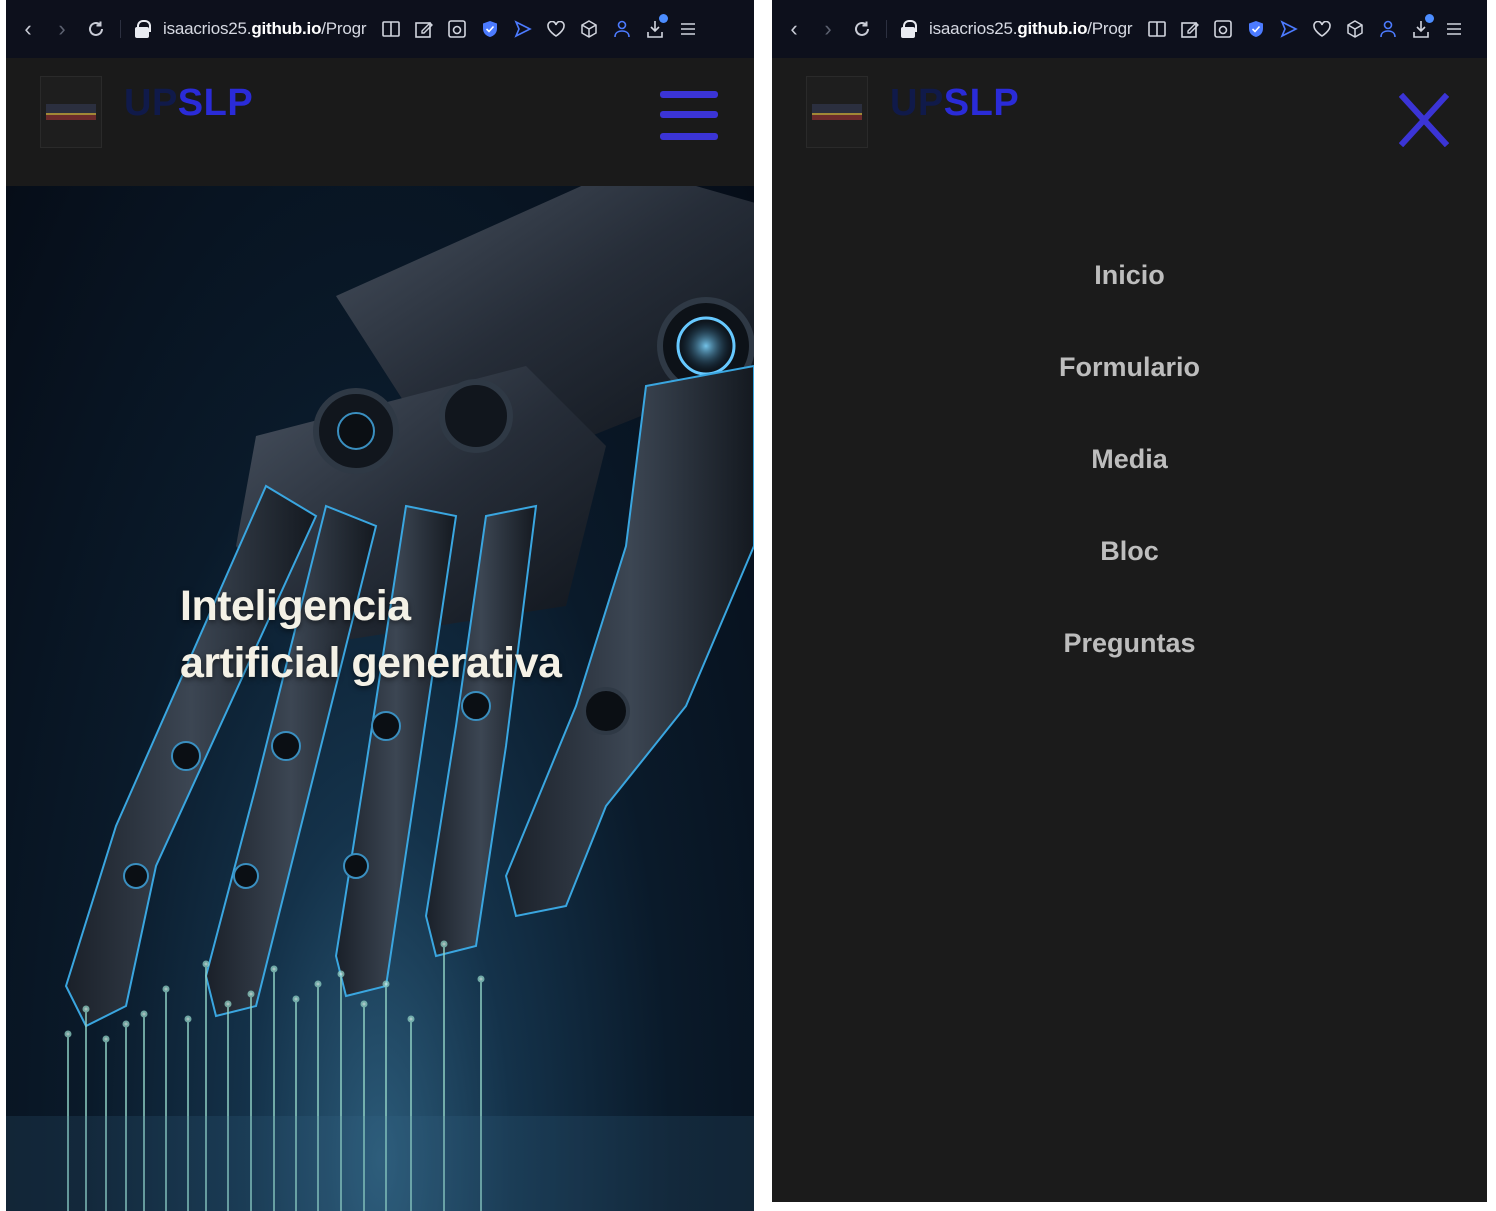  What do you see at coordinates (371, 635) in the screenshot?
I see `hero-title: Inteligencia artificial generativa` at bounding box center [371, 635].